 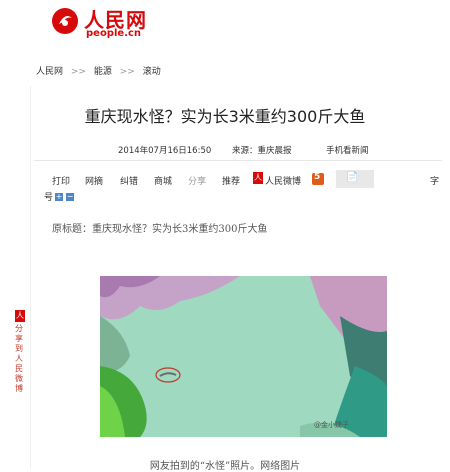 I want to click on divider, so click(x=238, y=160).